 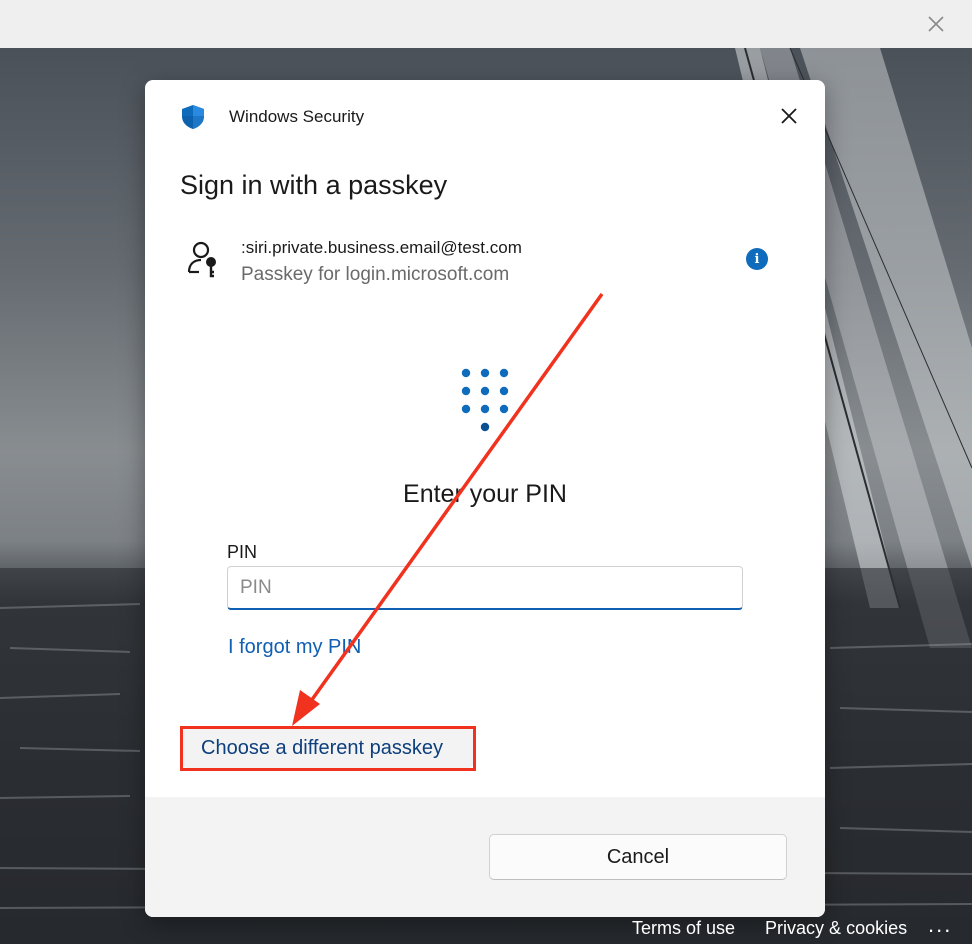 I want to click on info-icon: i, so click(x=757, y=259).